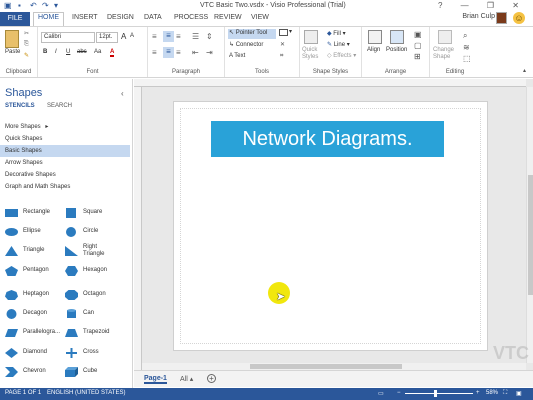  Describe the element at coordinates (418, 45) in the screenshot. I see `send-backward-icon: ▢` at that location.